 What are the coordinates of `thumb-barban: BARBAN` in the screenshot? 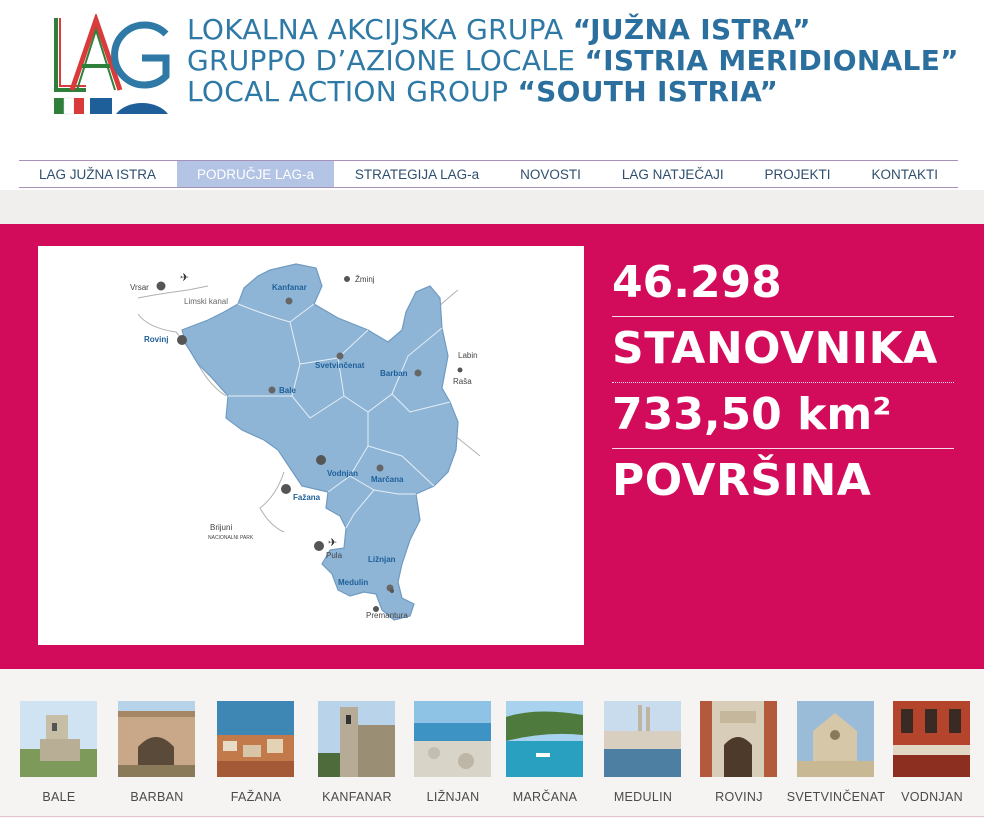 It's located at (156, 752).